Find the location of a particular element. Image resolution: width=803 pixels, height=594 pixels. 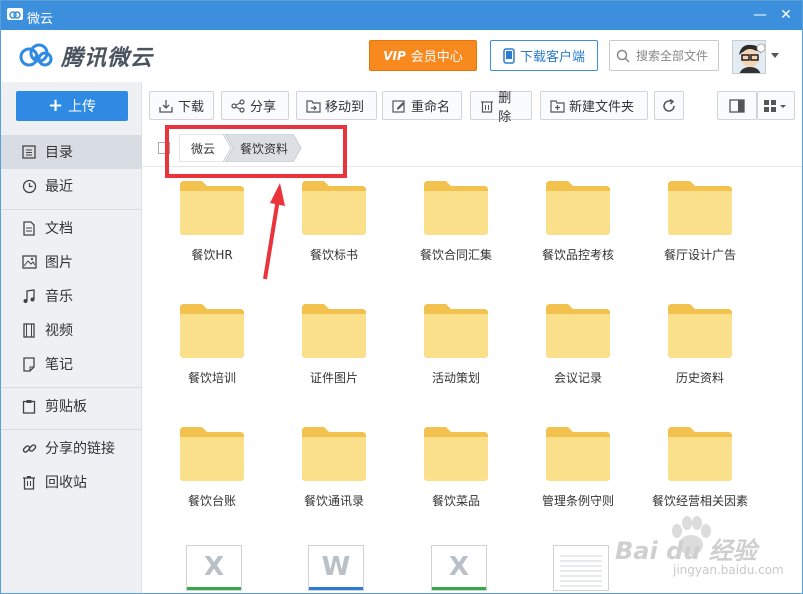

chevron-down-icon is located at coordinates (775, 55).